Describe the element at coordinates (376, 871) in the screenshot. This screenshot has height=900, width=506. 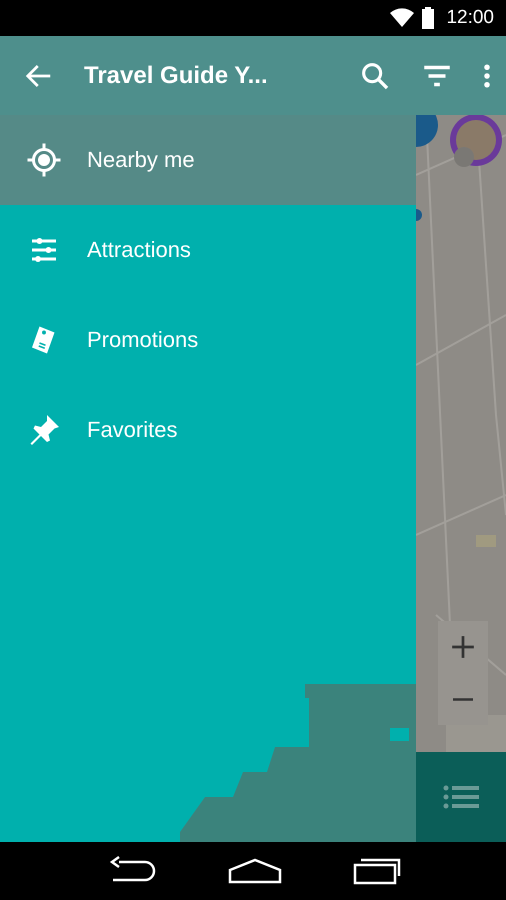
I see `recent-apps-icon` at that location.